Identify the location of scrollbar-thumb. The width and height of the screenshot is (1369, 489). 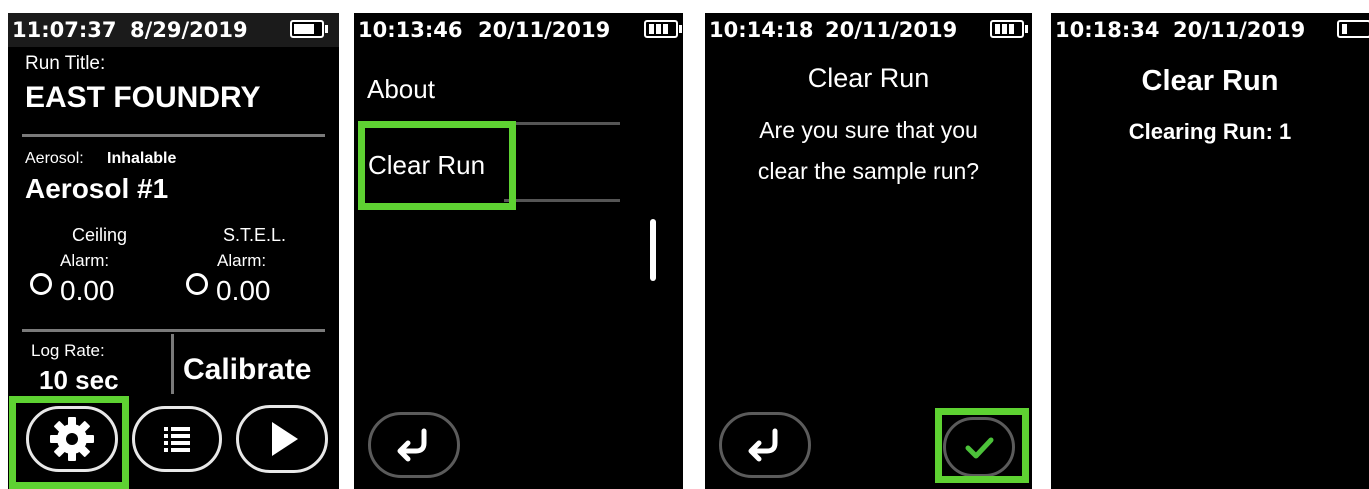
(653, 250).